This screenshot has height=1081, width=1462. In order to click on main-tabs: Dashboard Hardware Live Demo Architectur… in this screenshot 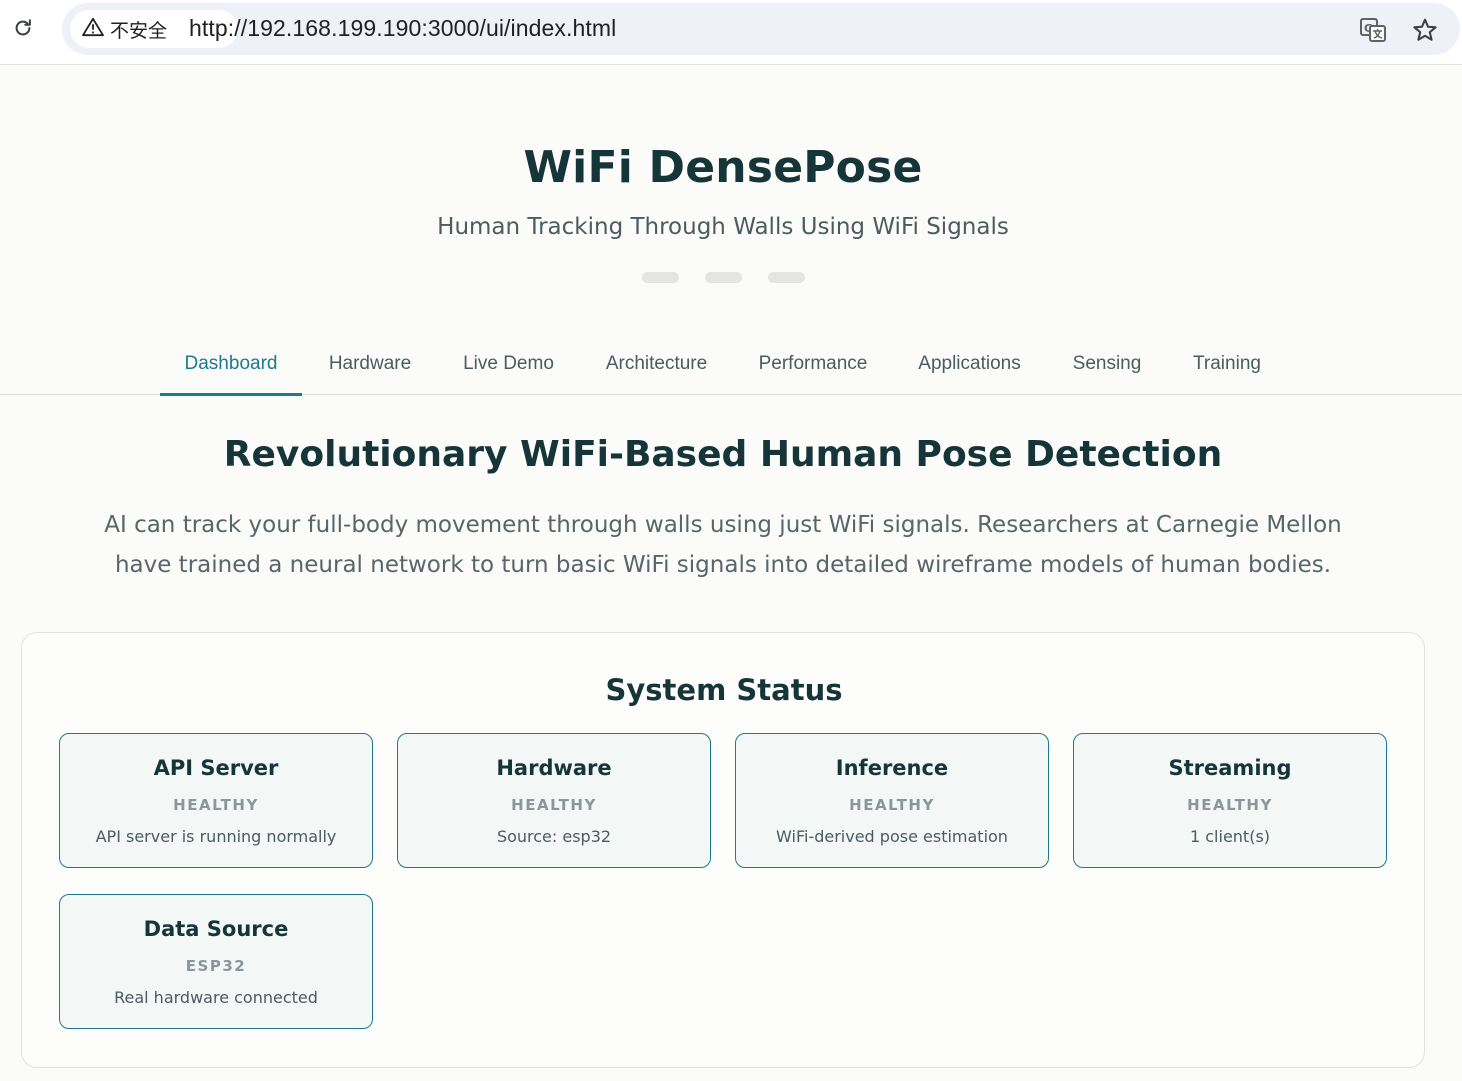, I will do `click(731, 364)`.